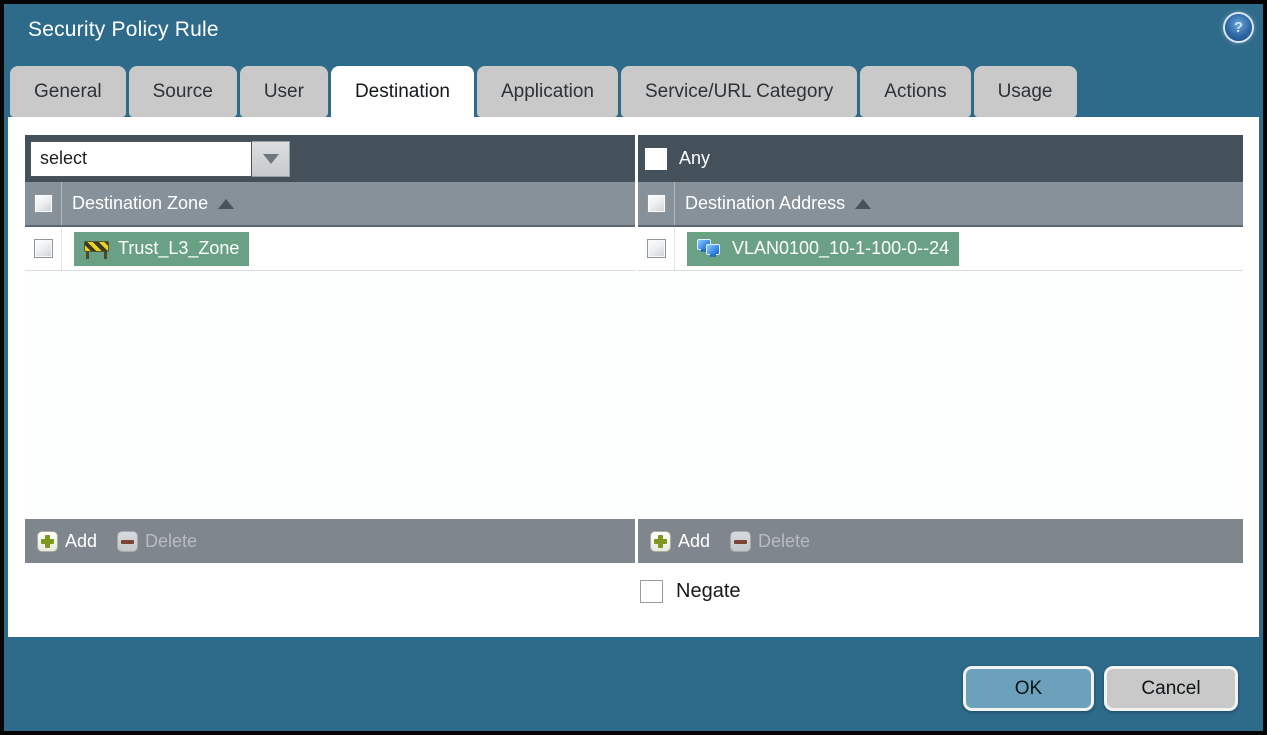 This screenshot has height=735, width=1267. Describe the element at coordinates (678, 158) in the screenshot. I see `any-group: Any` at that location.